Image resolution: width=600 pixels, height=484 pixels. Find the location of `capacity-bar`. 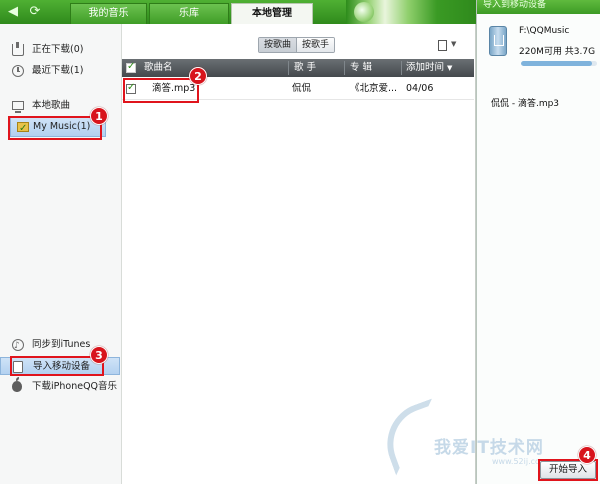

capacity-bar is located at coordinates (559, 63).